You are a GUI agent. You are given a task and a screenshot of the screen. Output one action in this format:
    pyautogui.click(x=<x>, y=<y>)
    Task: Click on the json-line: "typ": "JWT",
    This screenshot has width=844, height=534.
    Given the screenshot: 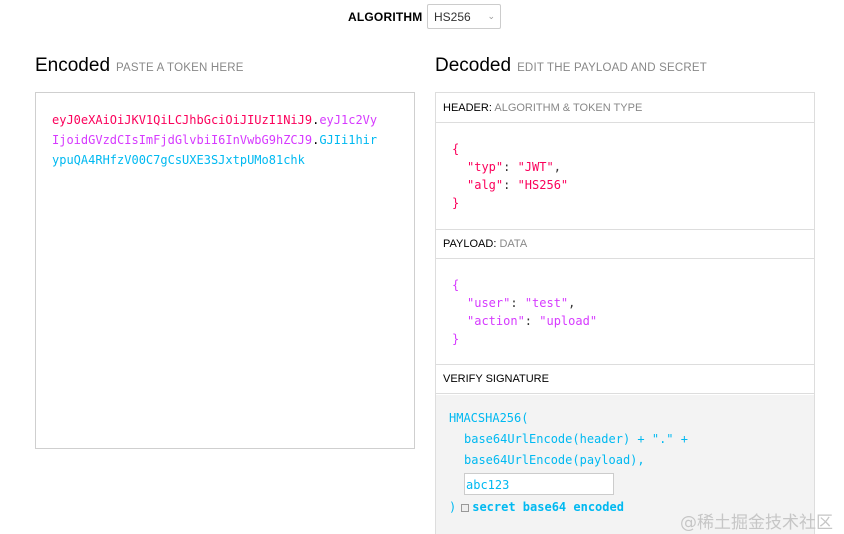 What is the action you would take?
    pyautogui.click(x=514, y=167)
    